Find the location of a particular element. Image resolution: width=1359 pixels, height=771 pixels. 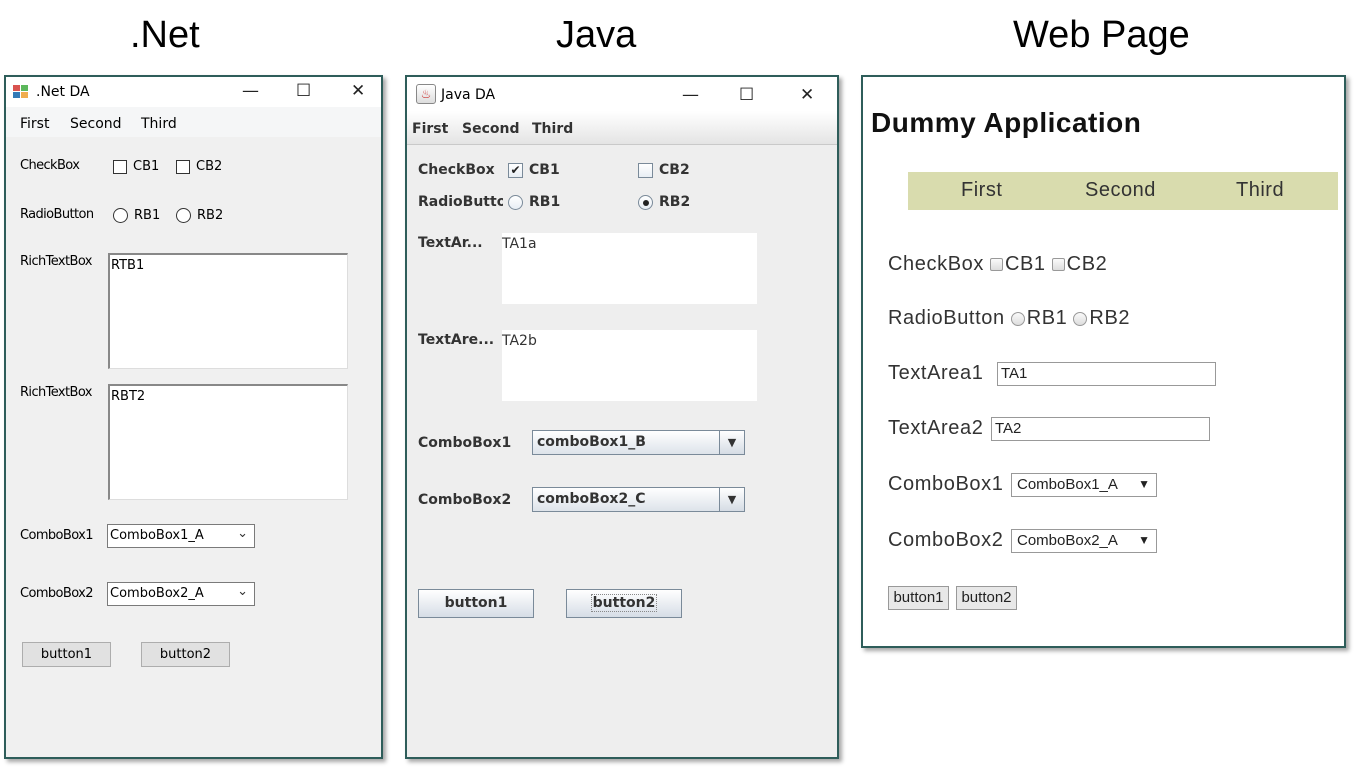

combobox-1: ComboBox1_A ▼ is located at coordinates (1084, 485).